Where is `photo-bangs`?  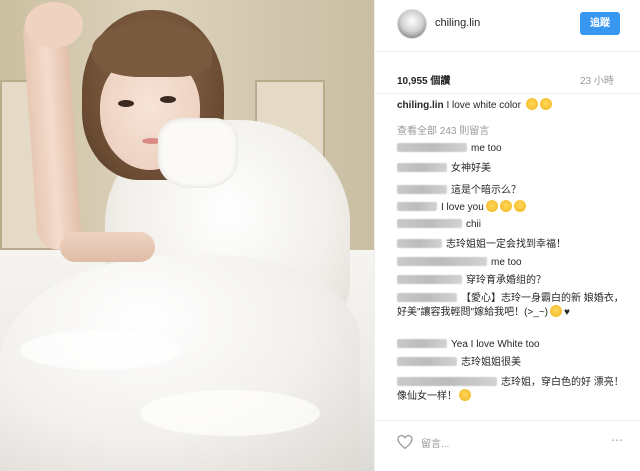 photo-bangs is located at coordinates (152, 49).